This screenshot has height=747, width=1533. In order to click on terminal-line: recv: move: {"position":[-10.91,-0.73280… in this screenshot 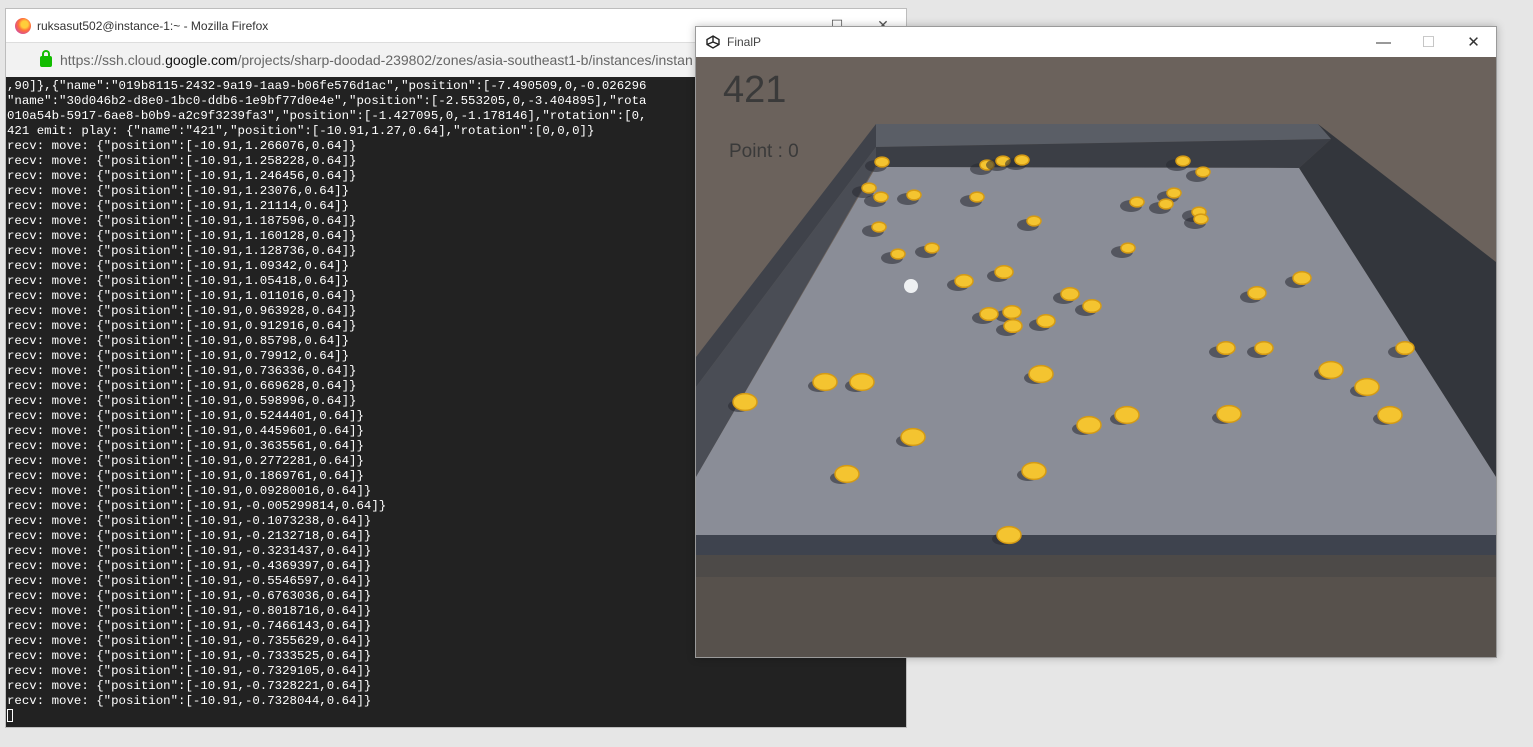, I will do `click(189, 701)`.